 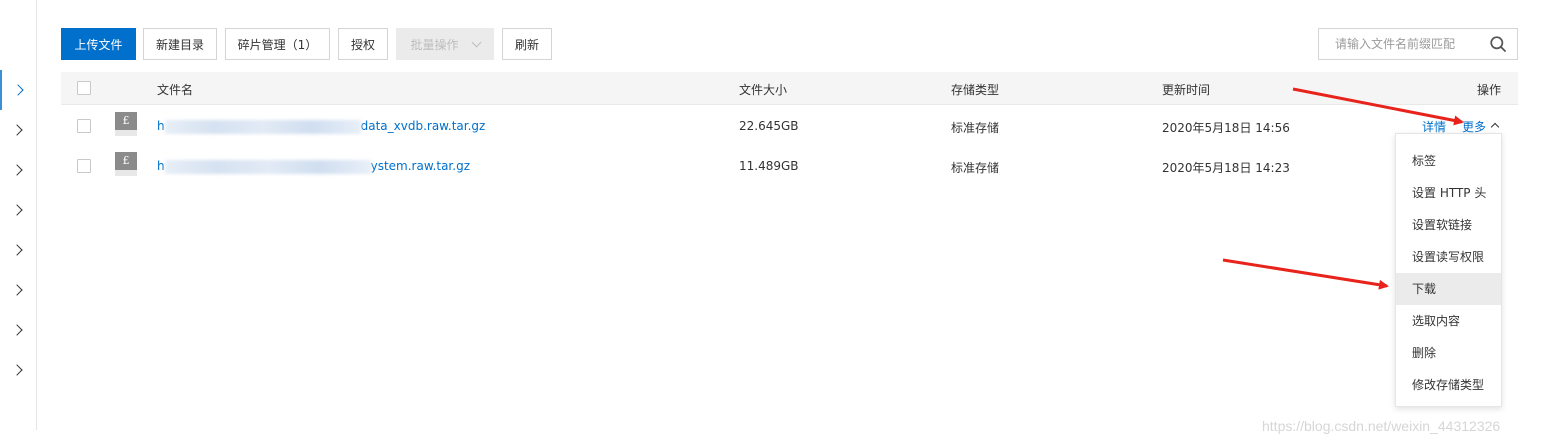 I want to click on file-size: 22.645GB, so click(x=769, y=126).